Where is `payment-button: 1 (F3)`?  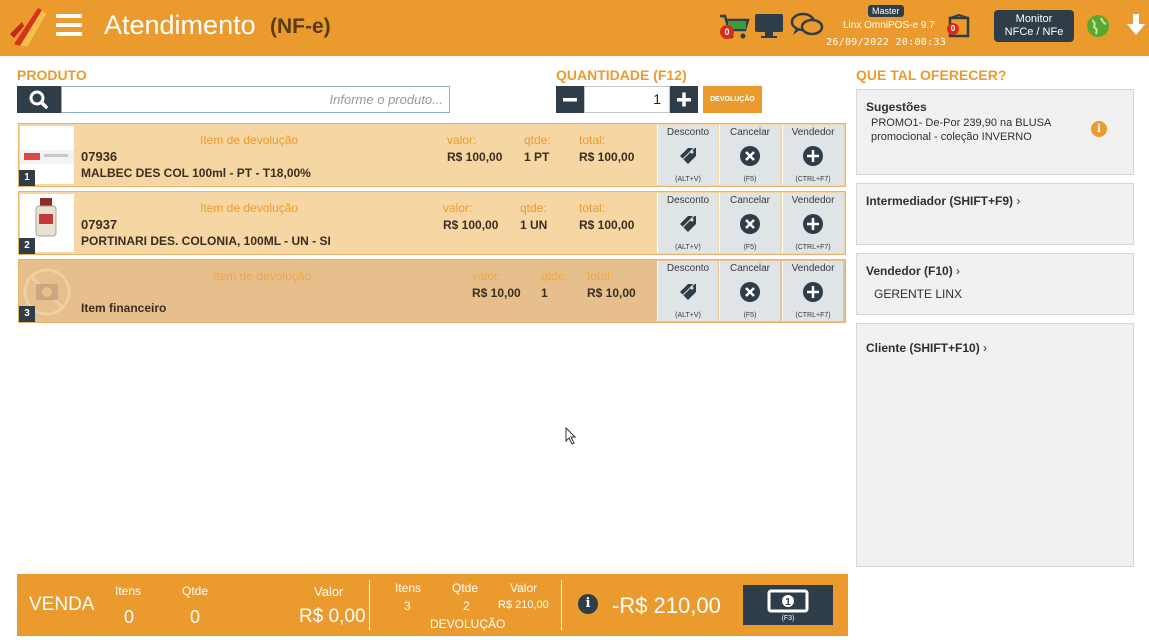
payment-button: 1 (F3) is located at coordinates (788, 605).